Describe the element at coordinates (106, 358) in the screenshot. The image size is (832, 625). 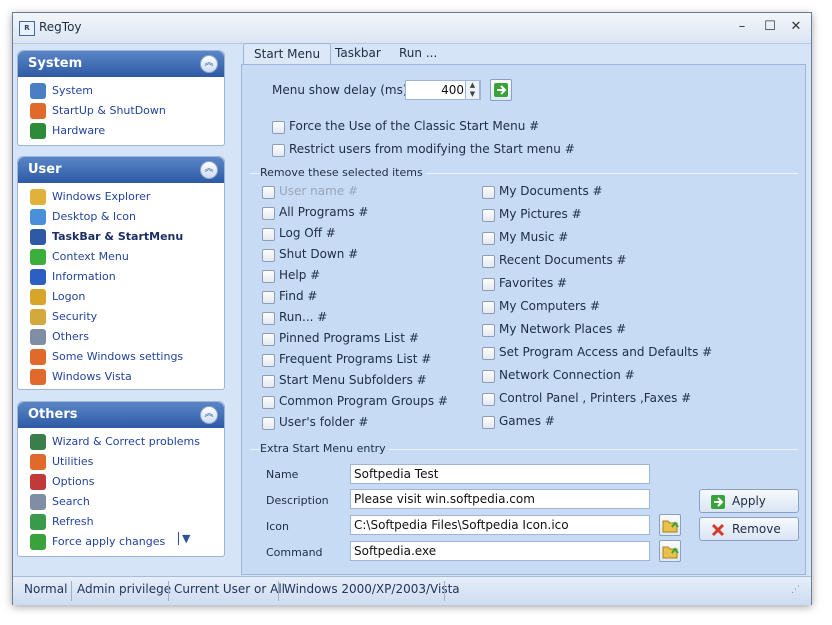
I see `sidebar-item: Some Windows settings` at that location.